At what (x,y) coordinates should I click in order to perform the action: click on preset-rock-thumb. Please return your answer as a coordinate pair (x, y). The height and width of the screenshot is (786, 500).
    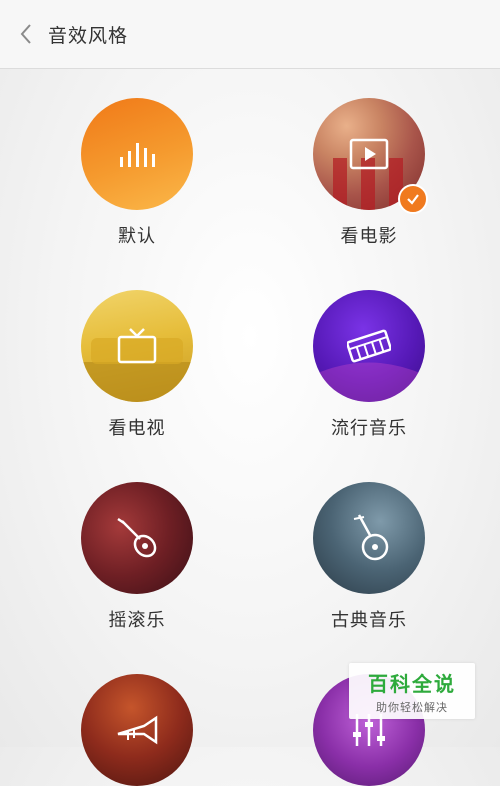
    Looking at the image, I should click on (137, 538).